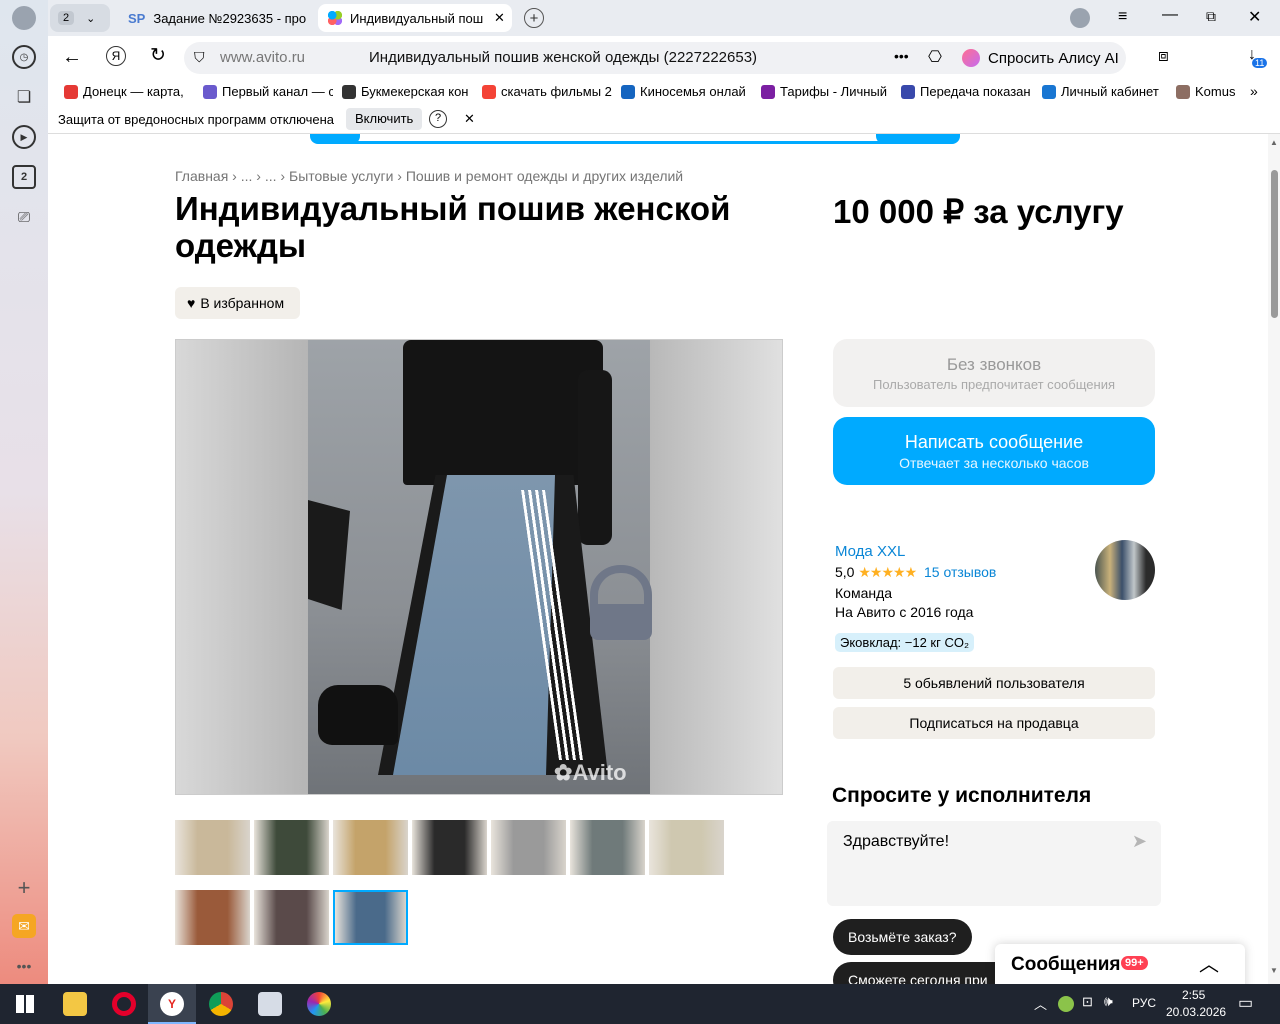  What do you see at coordinates (221, 1004) in the screenshot?
I see `chrome-icon` at bounding box center [221, 1004].